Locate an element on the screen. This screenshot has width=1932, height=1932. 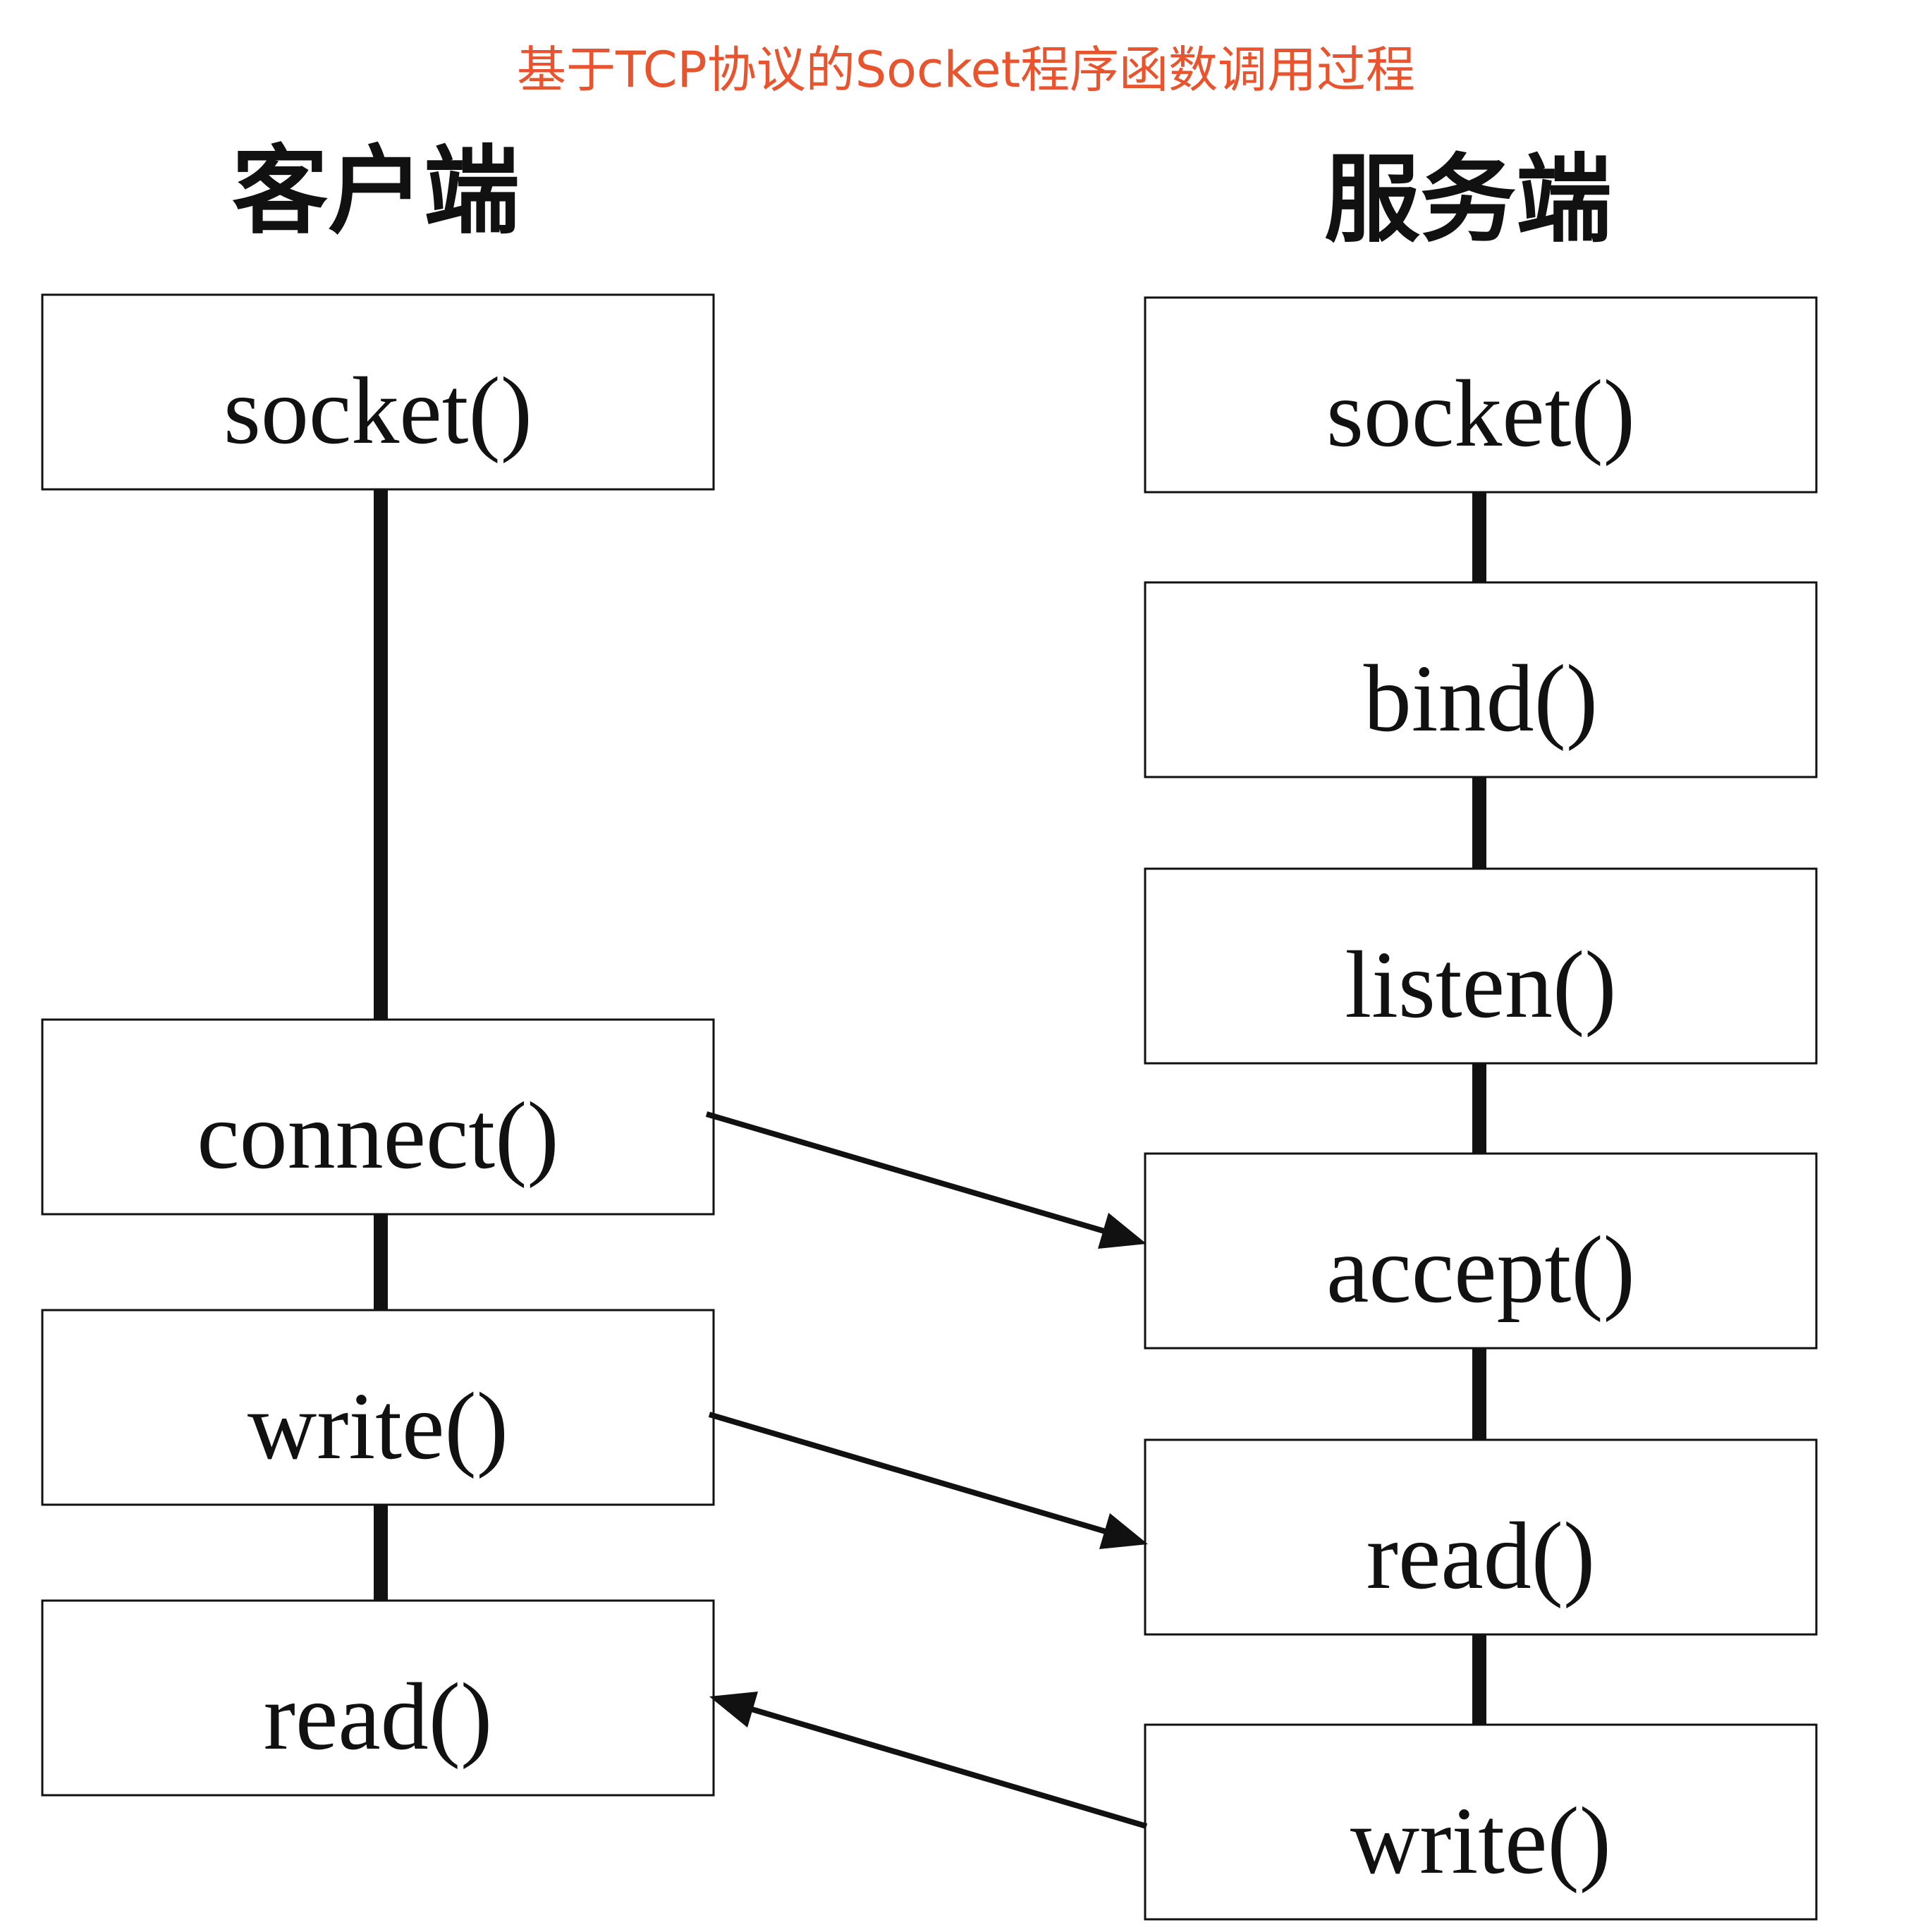
client-step-read: read() is located at coordinates (378, 1698).